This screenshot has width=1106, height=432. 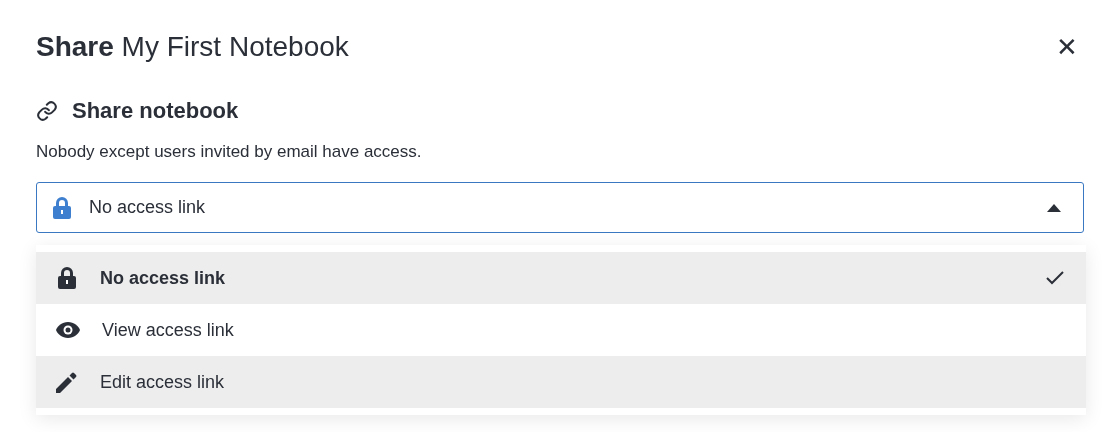 I want to click on menu-option: Edit access link, so click(x=561, y=382).